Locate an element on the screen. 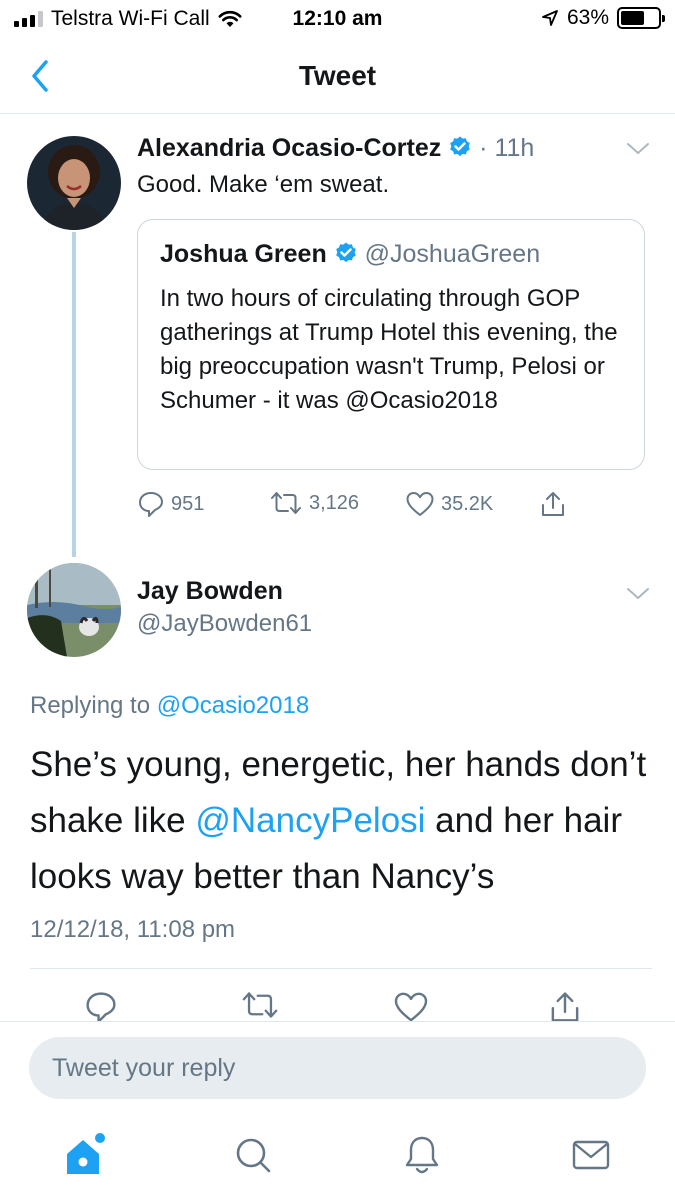 Image resolution: width=675 pixels, height=1200 pixels. tweet1-header: Alexandria Ocasio-Cortez · 11h is located at coordinates (335, 148).